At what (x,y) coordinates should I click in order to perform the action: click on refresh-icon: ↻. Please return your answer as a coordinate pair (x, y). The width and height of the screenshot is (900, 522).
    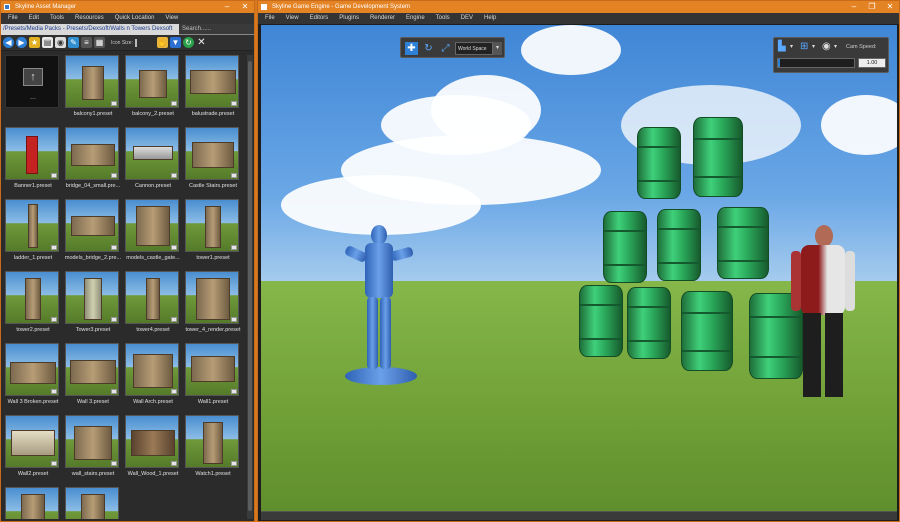
    Looking at the image, I should click on (188, 42).